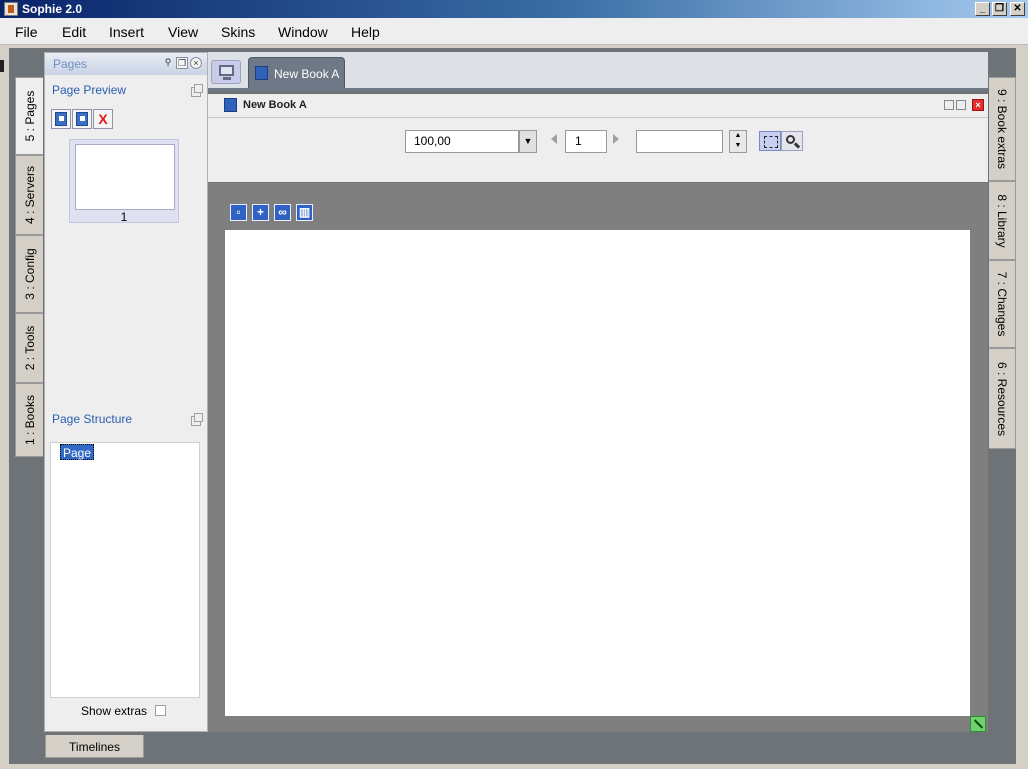 This screenshot has width=1028, height=769. What do you see at coordinates (238, 212) in the screenshot?
I see `insert-text-icon: ▫` at bounding box center [238, 212].